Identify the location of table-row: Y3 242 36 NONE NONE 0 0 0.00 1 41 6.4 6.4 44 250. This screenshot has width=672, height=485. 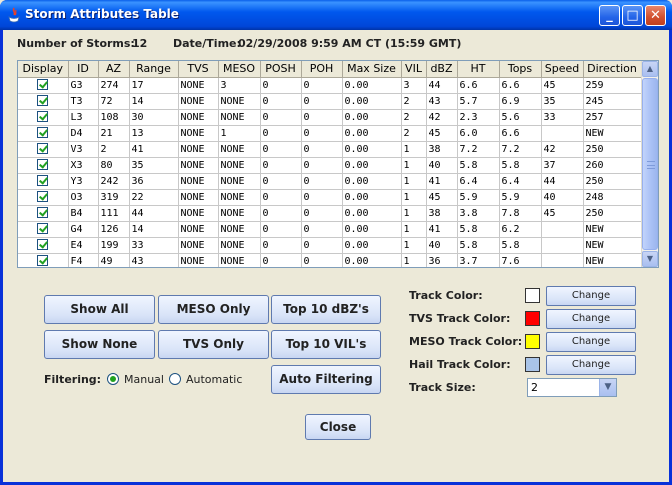
(330, 181).